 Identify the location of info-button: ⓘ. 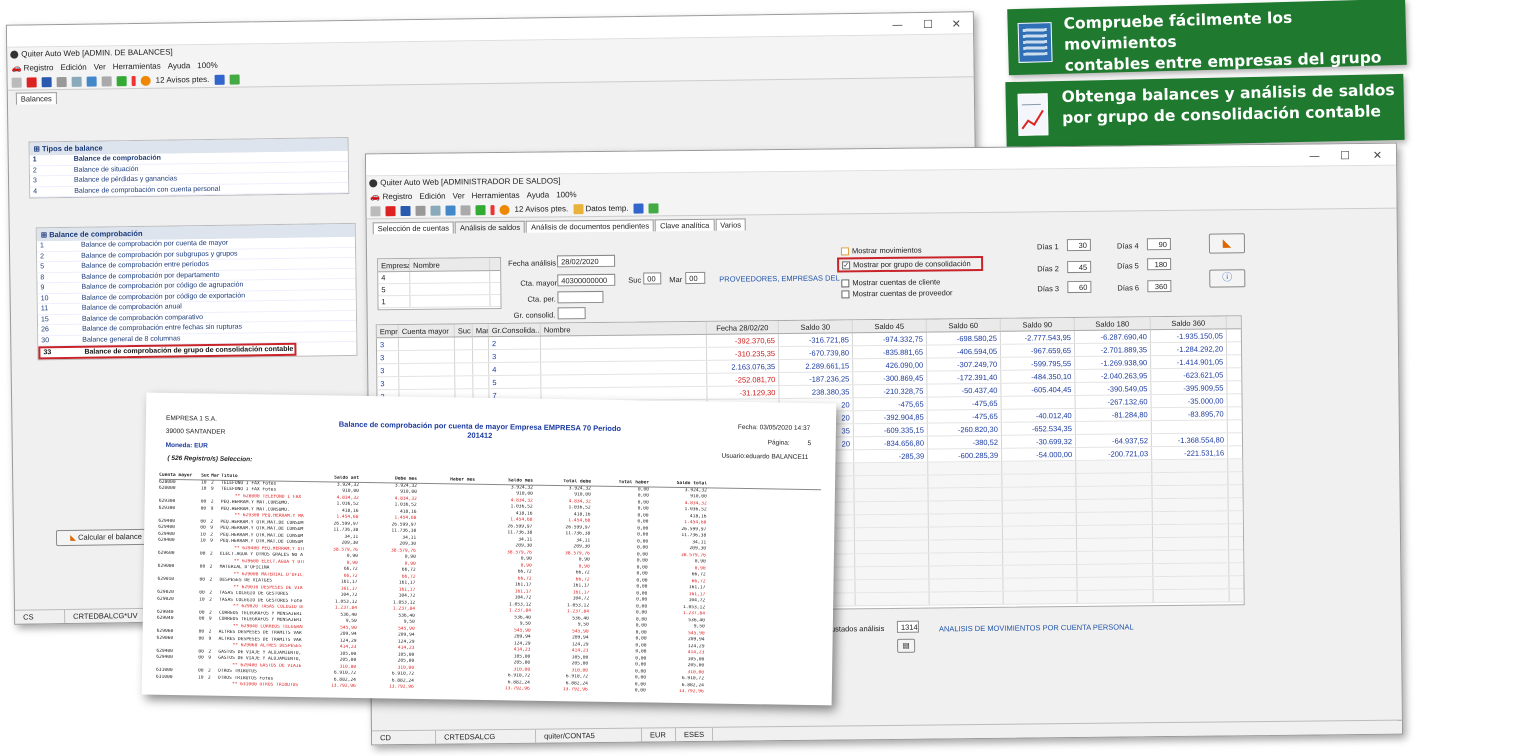
(1227, 278).